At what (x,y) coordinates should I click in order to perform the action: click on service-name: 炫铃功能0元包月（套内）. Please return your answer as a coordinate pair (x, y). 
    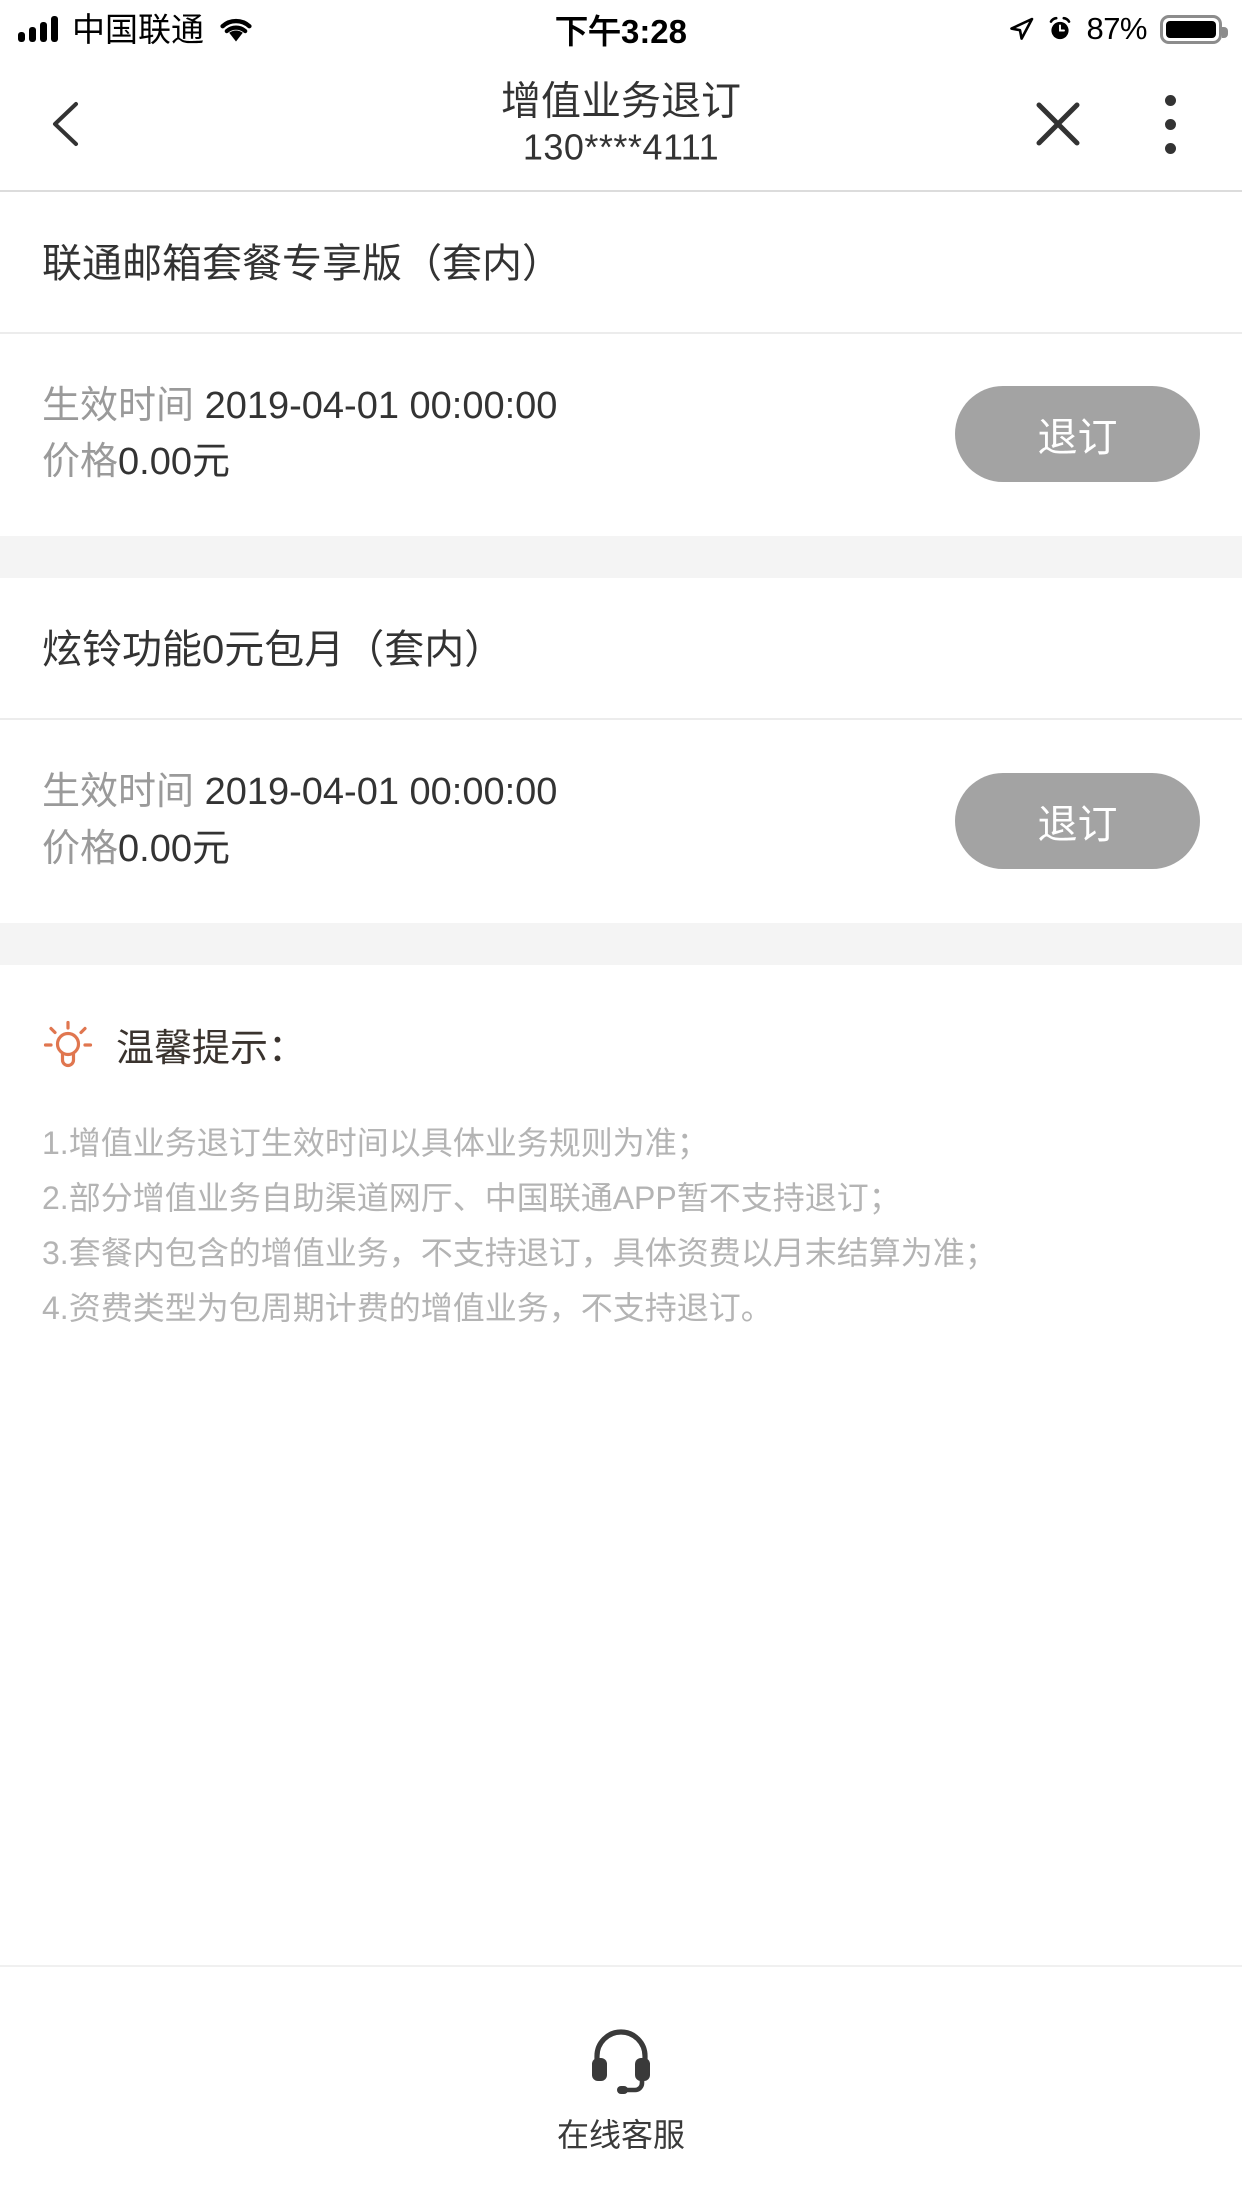
    Looking at the image, I should click on (621, 649).